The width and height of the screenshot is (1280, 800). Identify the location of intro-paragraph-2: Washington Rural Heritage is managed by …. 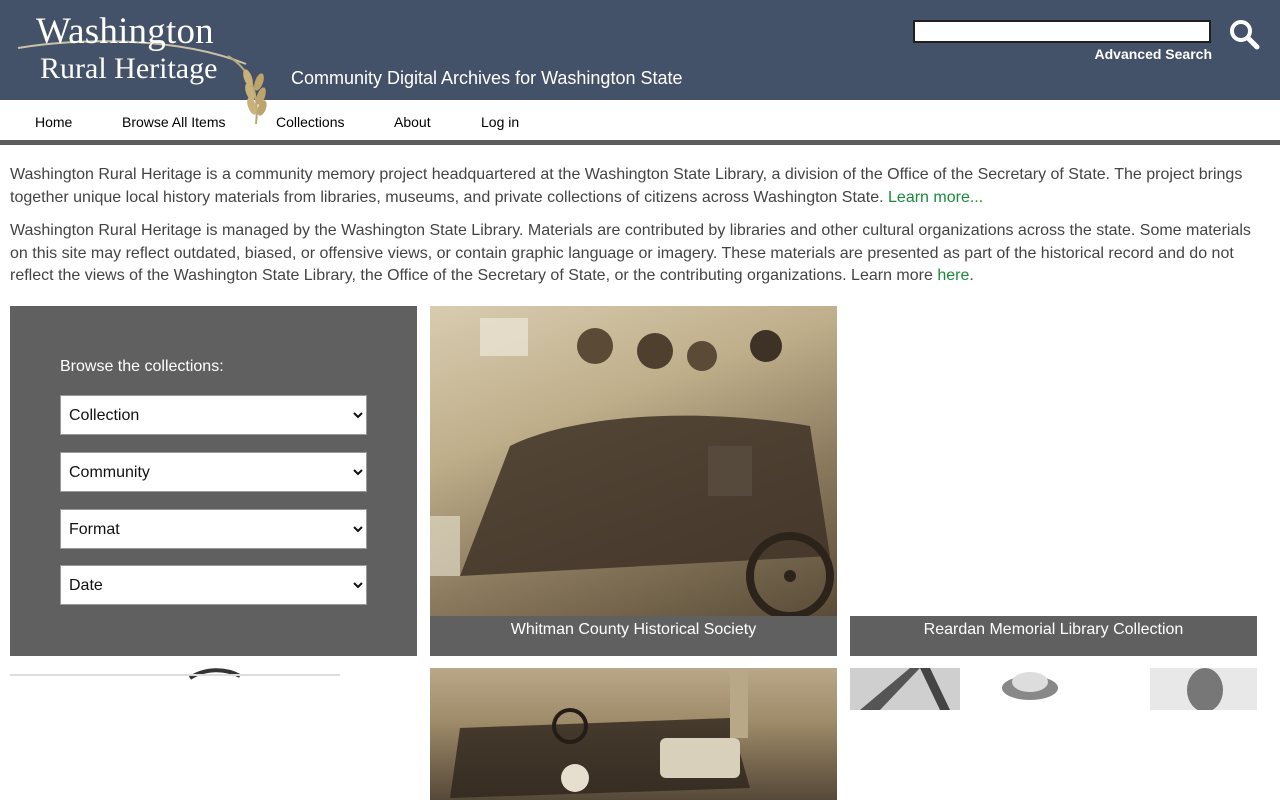
(635, 254).